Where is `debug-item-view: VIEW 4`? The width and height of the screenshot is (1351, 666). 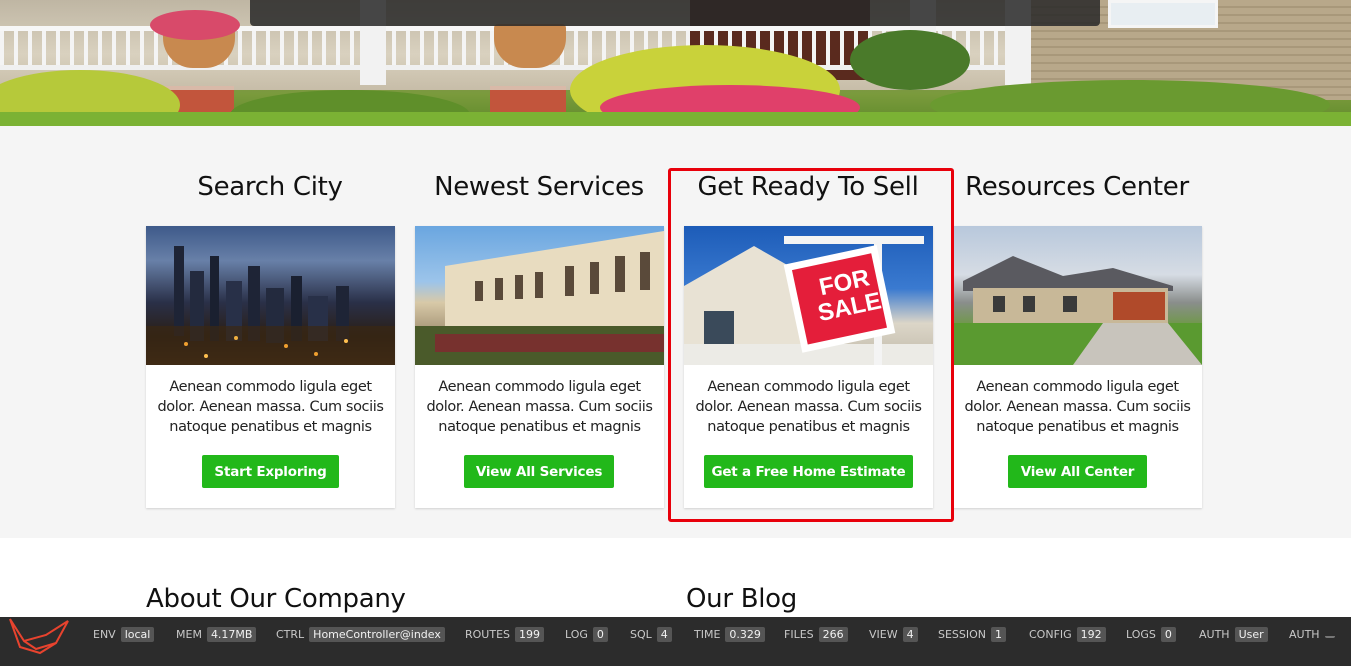 debug-item-view: VIEW 4 is located at coordinates (893, 634).